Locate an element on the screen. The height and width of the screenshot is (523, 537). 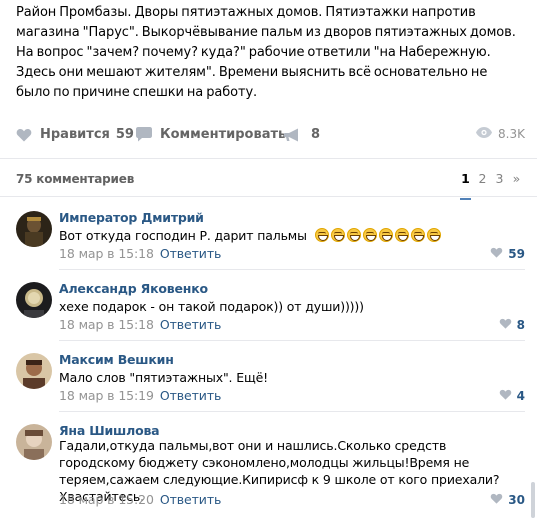
views-counter: 8.3K is located at coordinates (500, 134).